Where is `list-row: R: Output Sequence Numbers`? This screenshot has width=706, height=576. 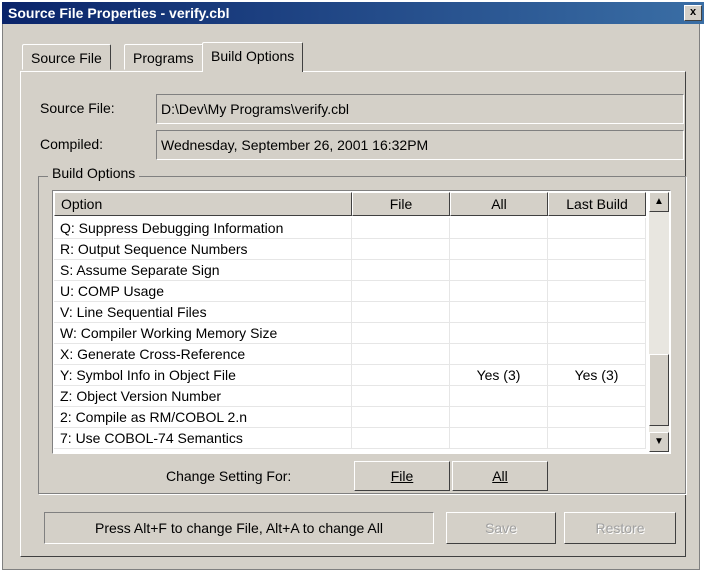
list-row: R: Output Sequence Numbers is located at coordinates (350, 249).